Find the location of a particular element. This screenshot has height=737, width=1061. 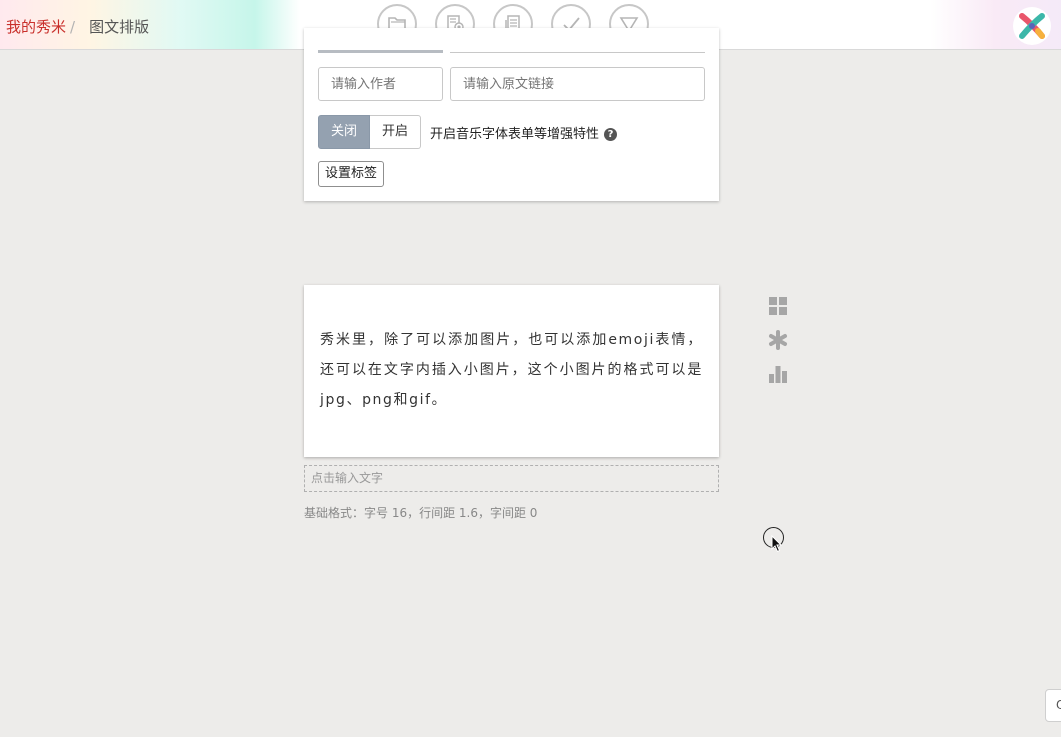

breadcrumb-current: 图文排版 is located at coordinates (119, 27).